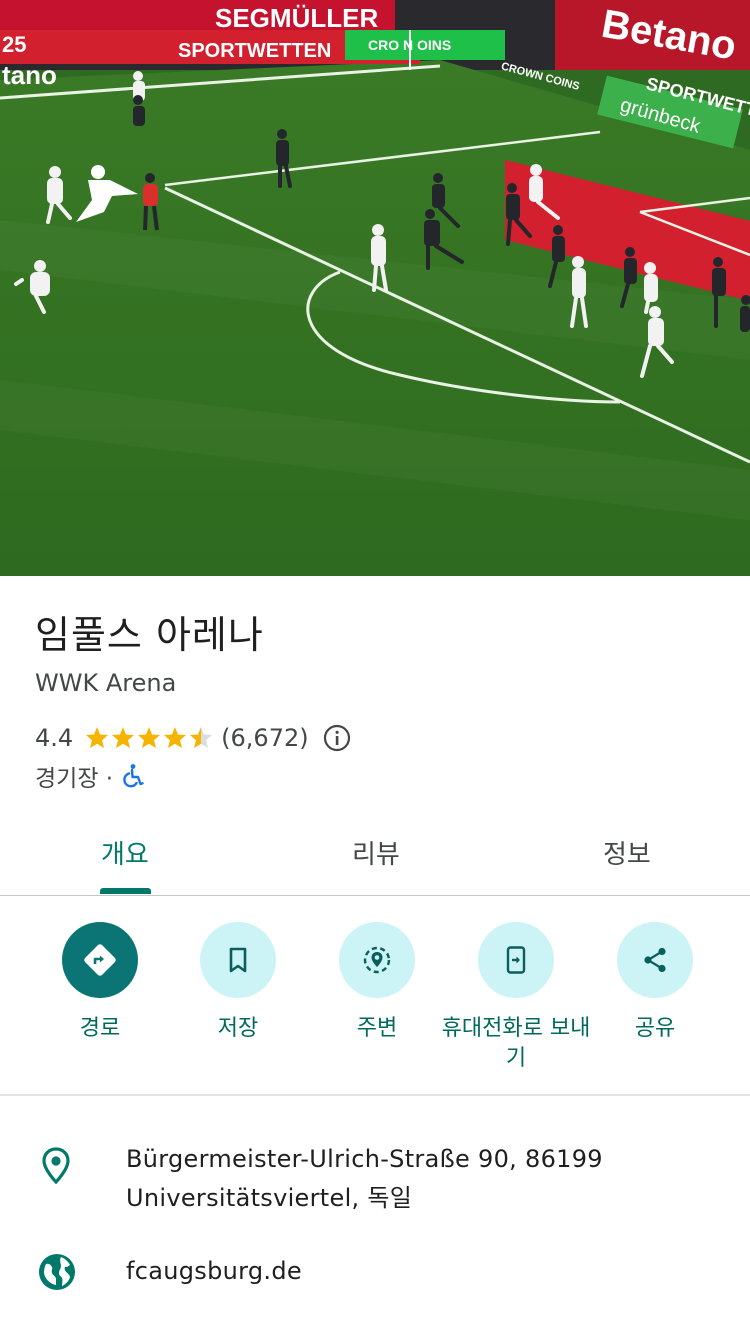  What do you see at coordinates (100, 1028) in the screenshot?
I see `directions-label: 경로` at bounding box center [100, 1028].